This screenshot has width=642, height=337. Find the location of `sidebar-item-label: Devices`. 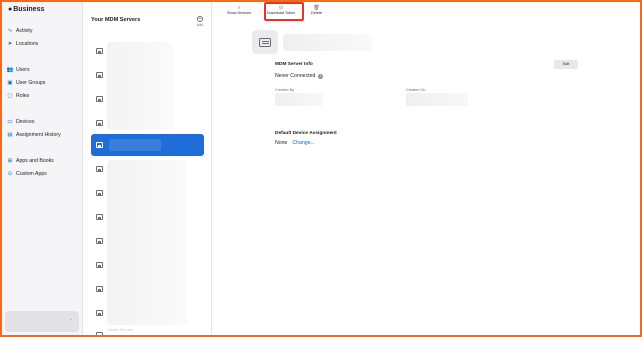

sidebar-item-label: Devices is located at coordinates (25, 122).